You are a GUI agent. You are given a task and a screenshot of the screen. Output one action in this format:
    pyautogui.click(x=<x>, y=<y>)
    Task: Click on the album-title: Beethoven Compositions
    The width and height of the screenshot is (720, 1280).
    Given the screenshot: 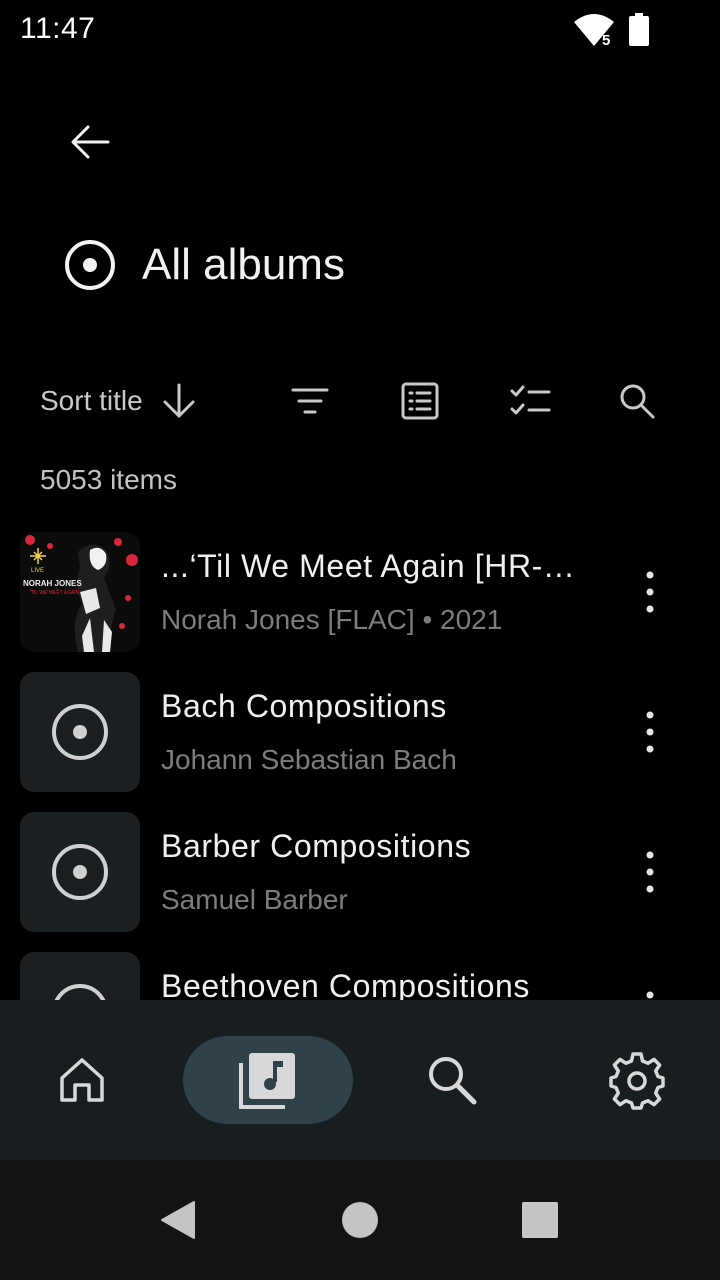 What is the action you would take?
    pyautogui.click(x=345, y=984)
    